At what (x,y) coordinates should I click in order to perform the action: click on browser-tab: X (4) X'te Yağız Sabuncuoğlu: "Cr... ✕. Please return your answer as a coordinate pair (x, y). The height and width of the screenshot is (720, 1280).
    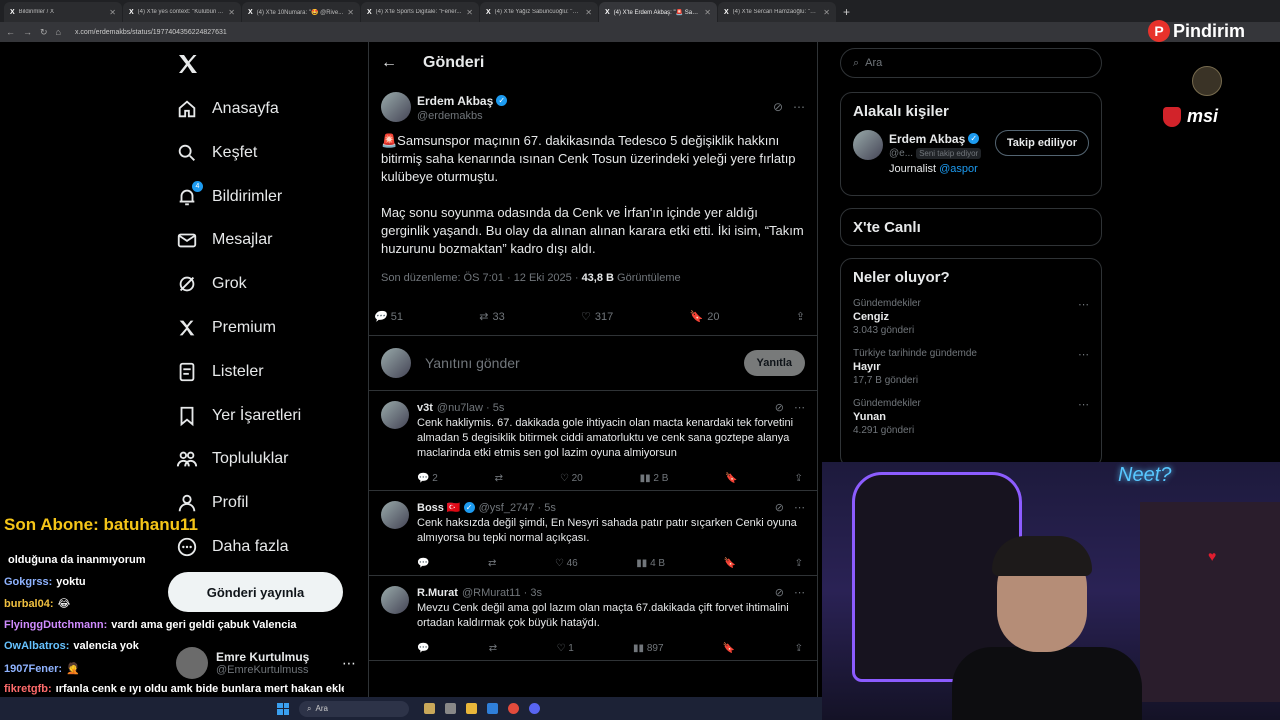
    Looking at the image, I should click on (539, 12).